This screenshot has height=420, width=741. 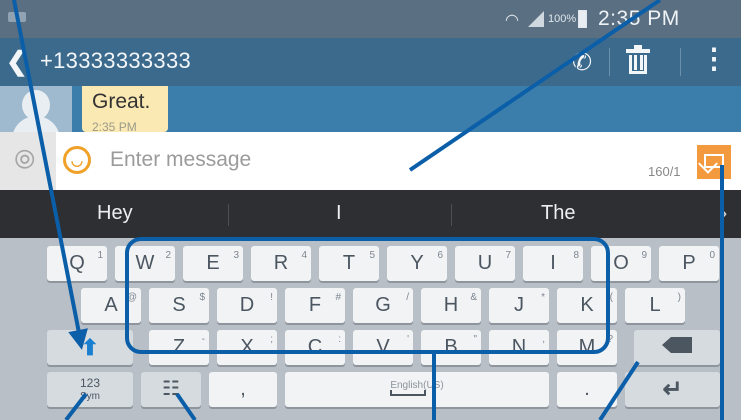 I want to click on suggestion-bar: Hey I The ›, so click(x=370, y=214).